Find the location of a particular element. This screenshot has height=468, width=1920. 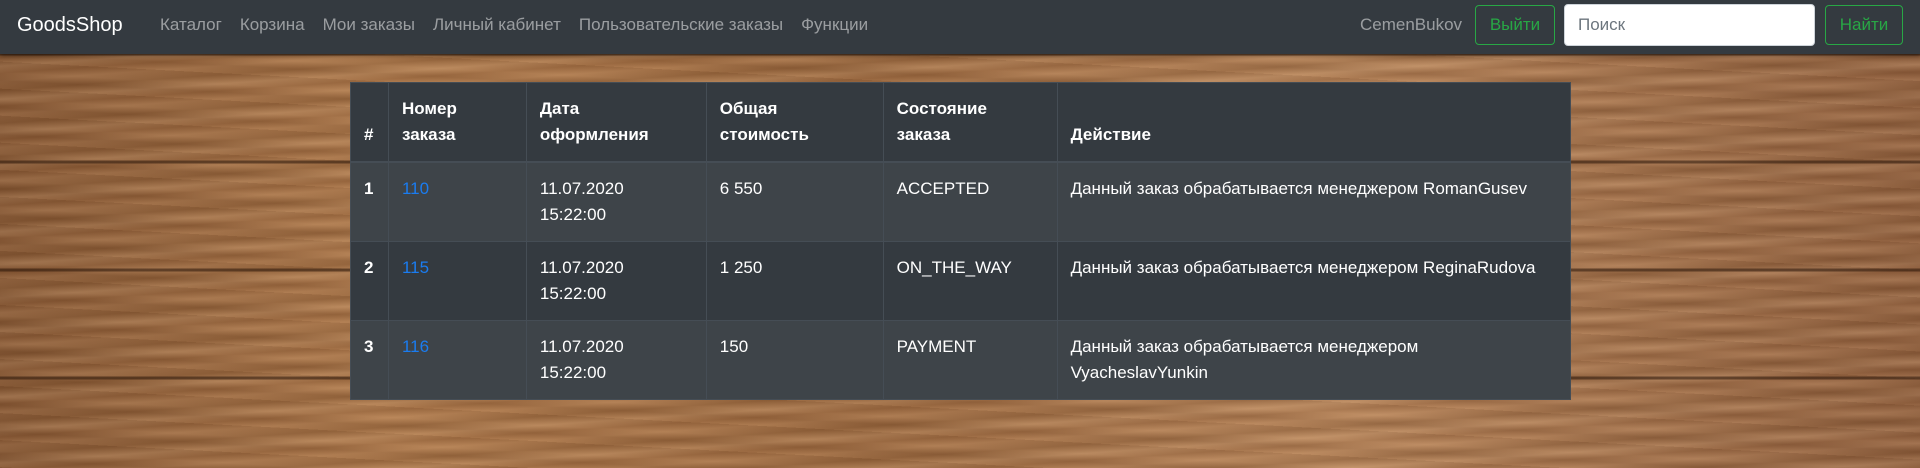

nav-link-cart: Корзина is located at coordinates (272, 25).